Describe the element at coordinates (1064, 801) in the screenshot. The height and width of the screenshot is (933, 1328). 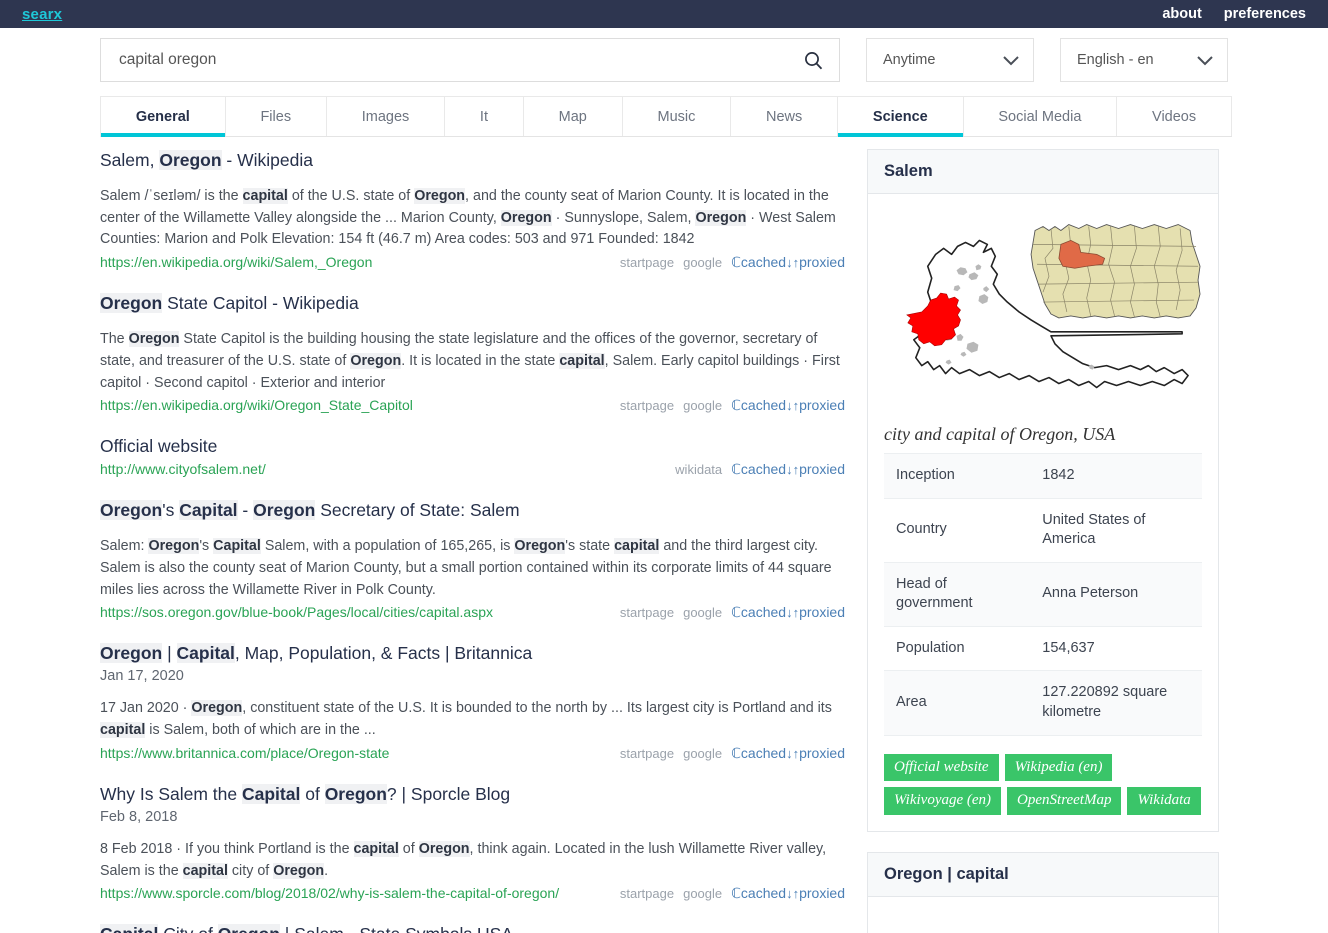
I see `badge-link: OpenStreetMap` at that location.